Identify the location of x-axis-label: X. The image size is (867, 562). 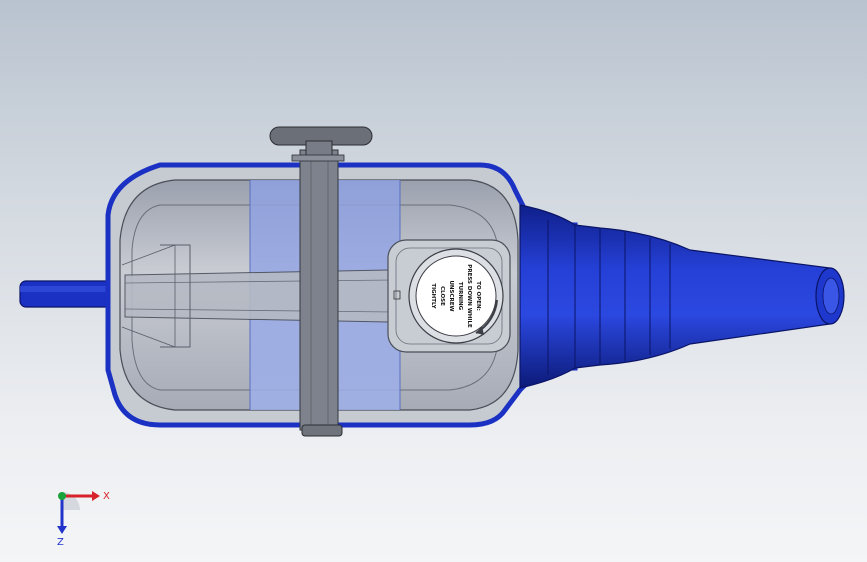
(106, 496).